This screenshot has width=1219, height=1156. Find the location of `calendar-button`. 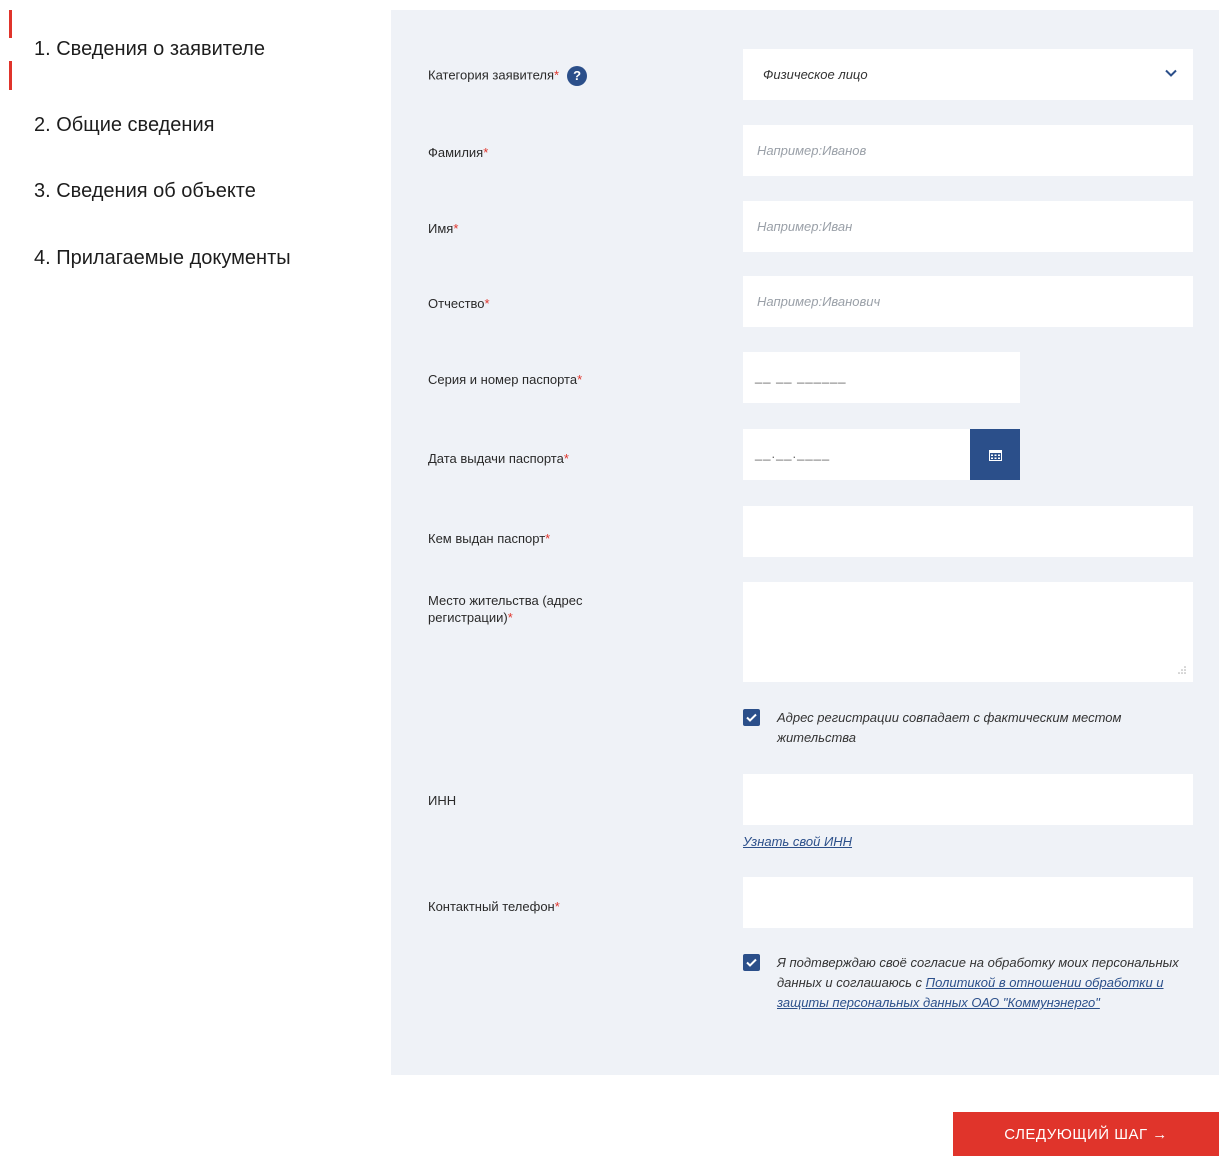

calendar-button is located at coordinates (995, 454).